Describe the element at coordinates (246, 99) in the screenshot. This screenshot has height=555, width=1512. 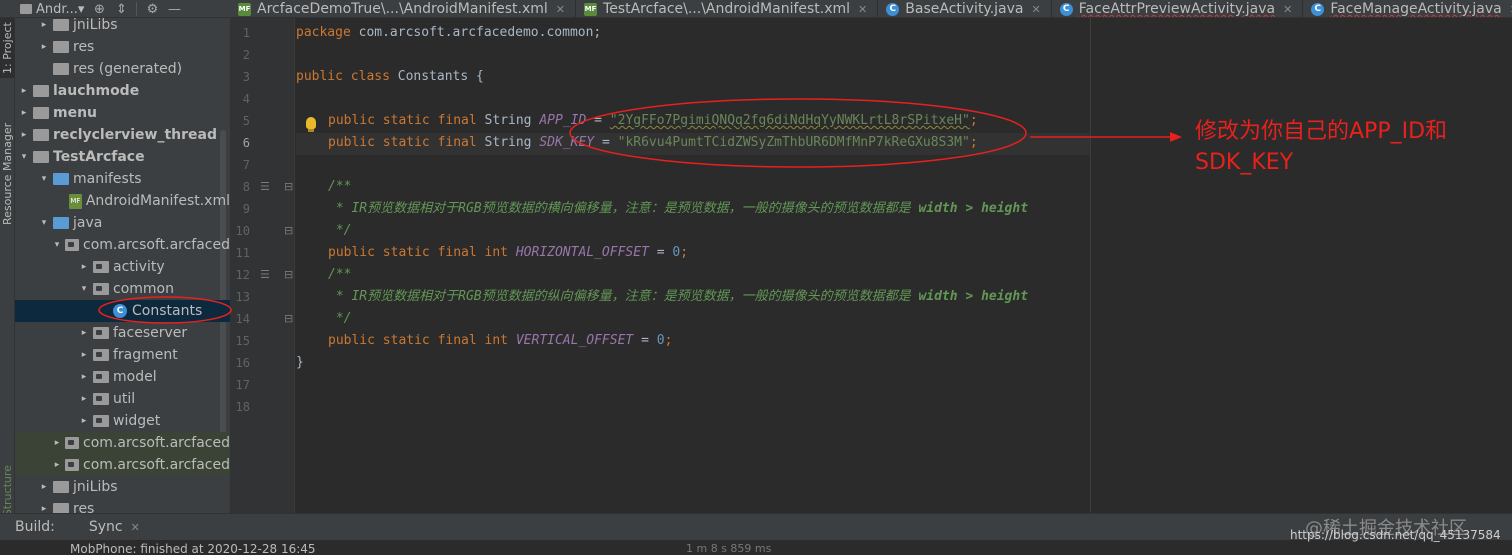
I see `line-number: 4` at that location.